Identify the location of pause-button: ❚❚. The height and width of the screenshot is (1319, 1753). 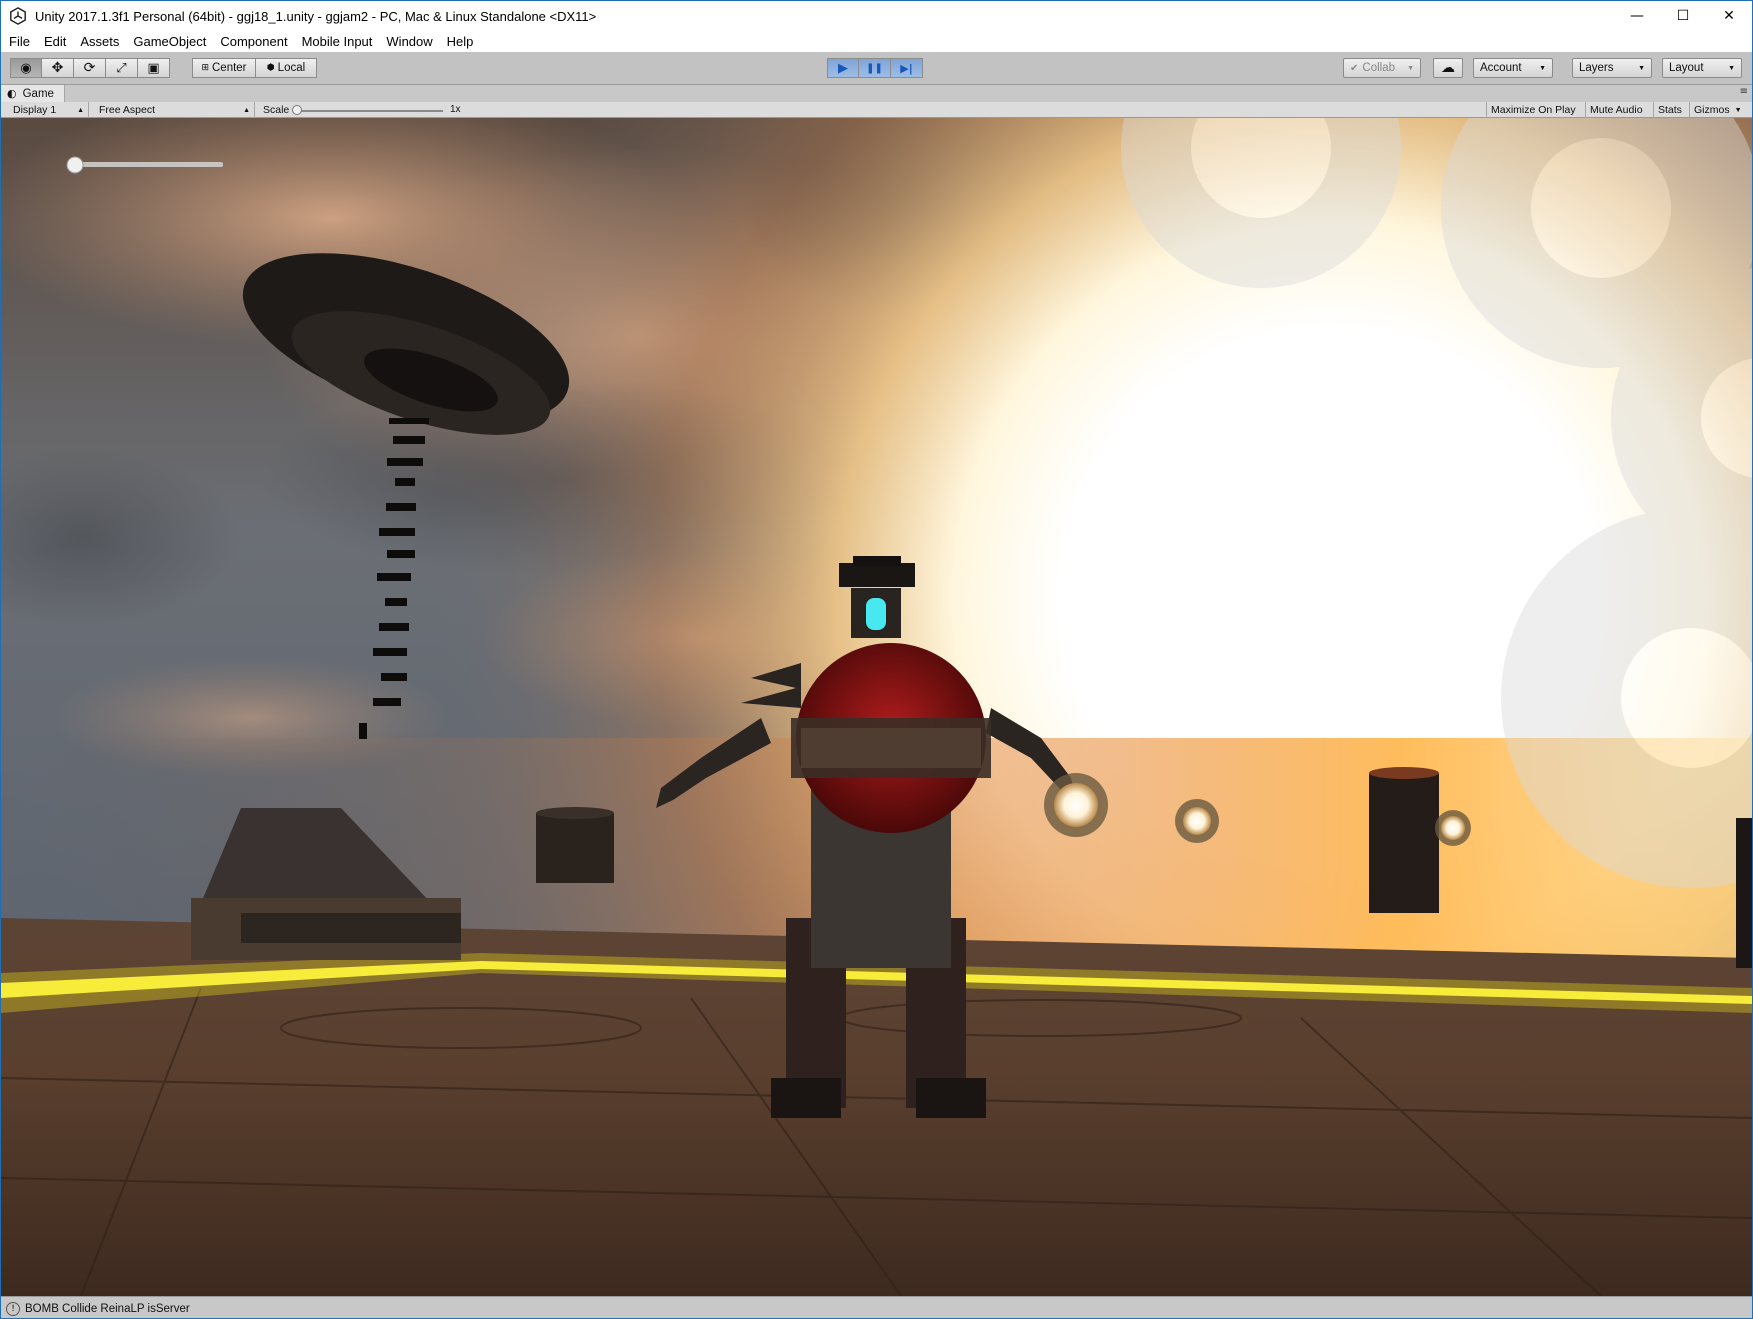
(875, 68).